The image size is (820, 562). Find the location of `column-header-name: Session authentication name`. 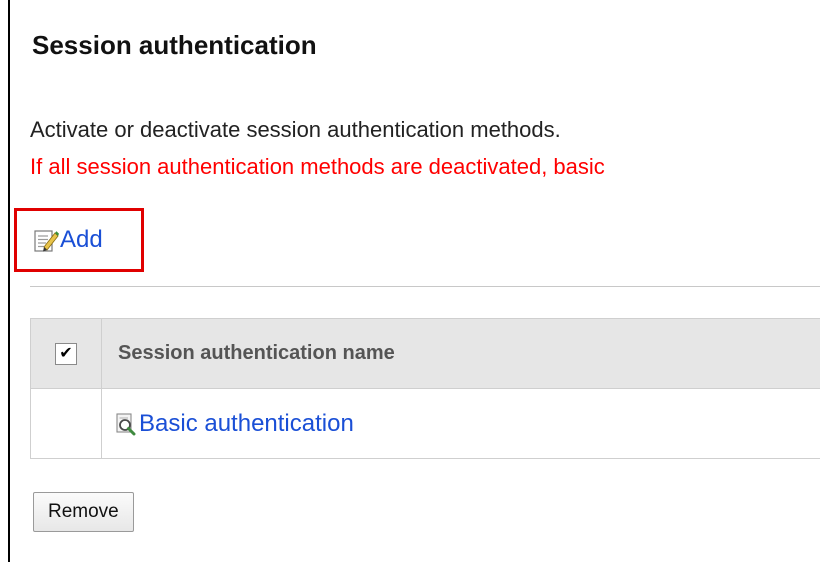

column-header-name: Session authentication name is located at coordinates (460, 353).